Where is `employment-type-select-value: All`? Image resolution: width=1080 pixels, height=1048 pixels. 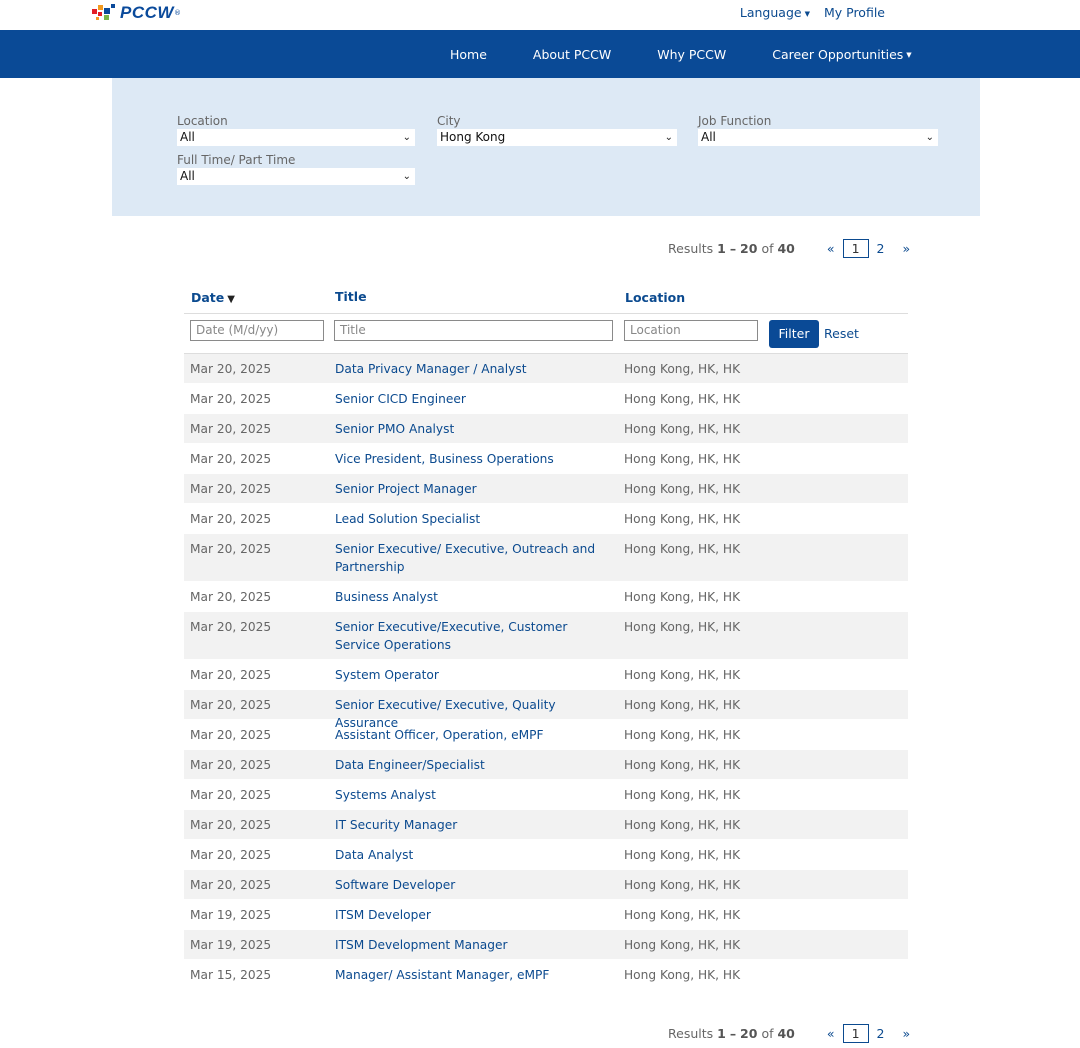
employment-type-select-value: All is located at coordinates (187, 176).